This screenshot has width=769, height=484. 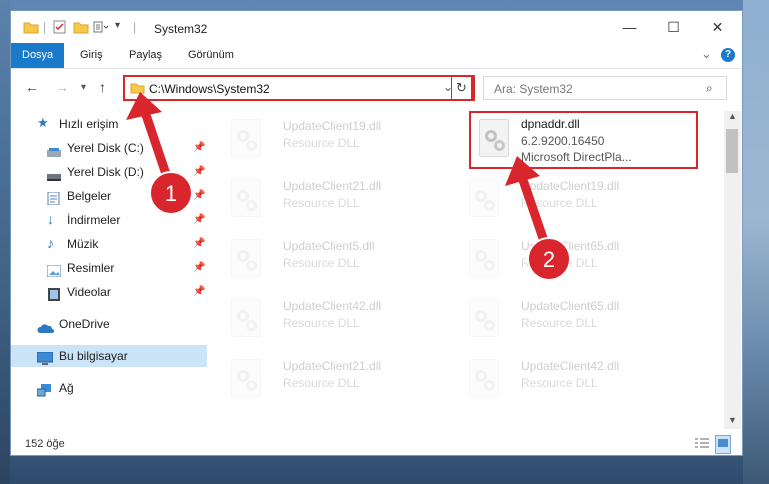 I want to click on sidebar-item-label: Hızlı erişim, so click(x=89, y=124).